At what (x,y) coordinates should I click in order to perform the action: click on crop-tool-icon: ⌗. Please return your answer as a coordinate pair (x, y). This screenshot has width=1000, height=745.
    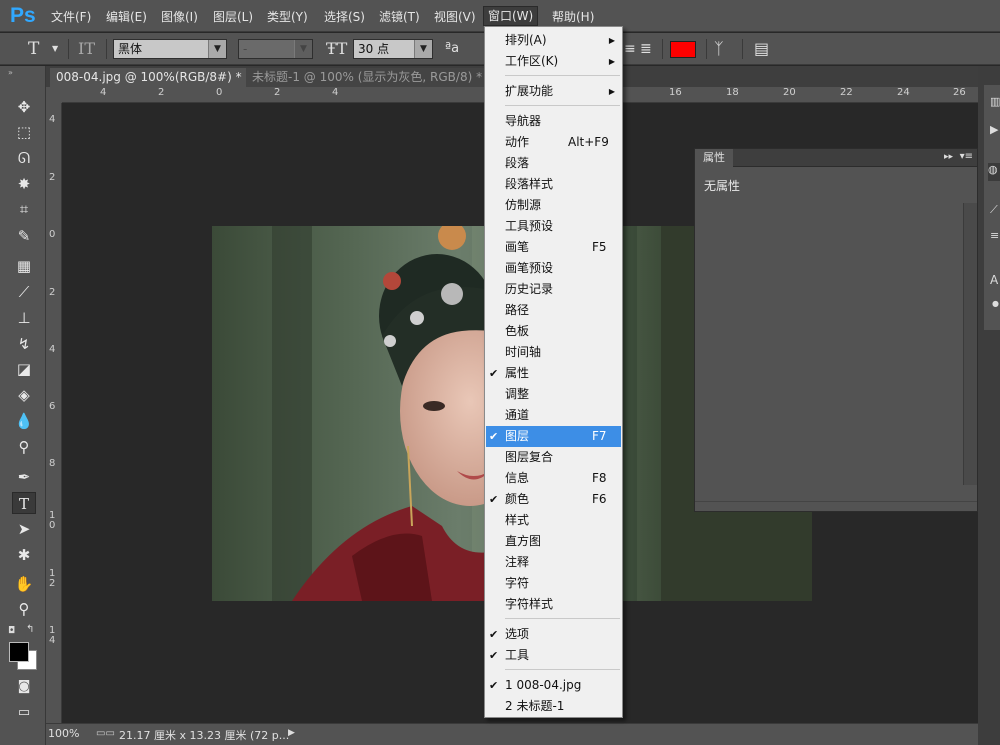
    Looking at the image, I should click on (24, 209).